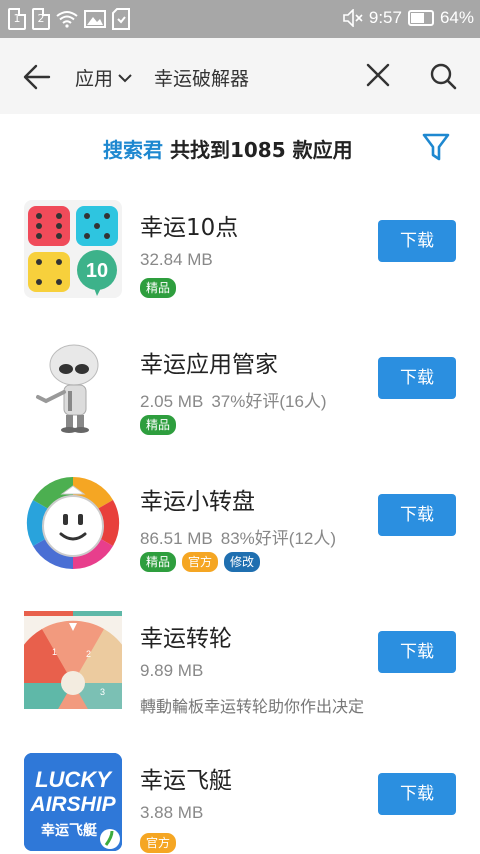  Describe the element at coordinates (133, 150) in the screenshot. I see `summary-brand: 搜索君` at that location.